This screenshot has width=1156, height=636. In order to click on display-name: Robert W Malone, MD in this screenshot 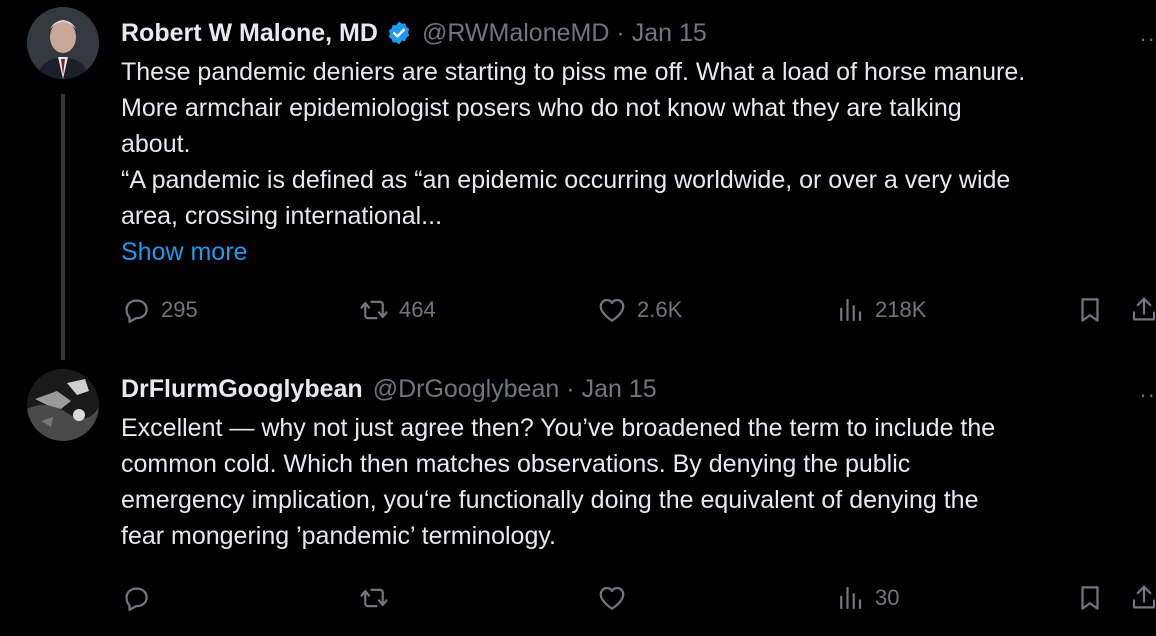, I will do `click(249, 33)`.